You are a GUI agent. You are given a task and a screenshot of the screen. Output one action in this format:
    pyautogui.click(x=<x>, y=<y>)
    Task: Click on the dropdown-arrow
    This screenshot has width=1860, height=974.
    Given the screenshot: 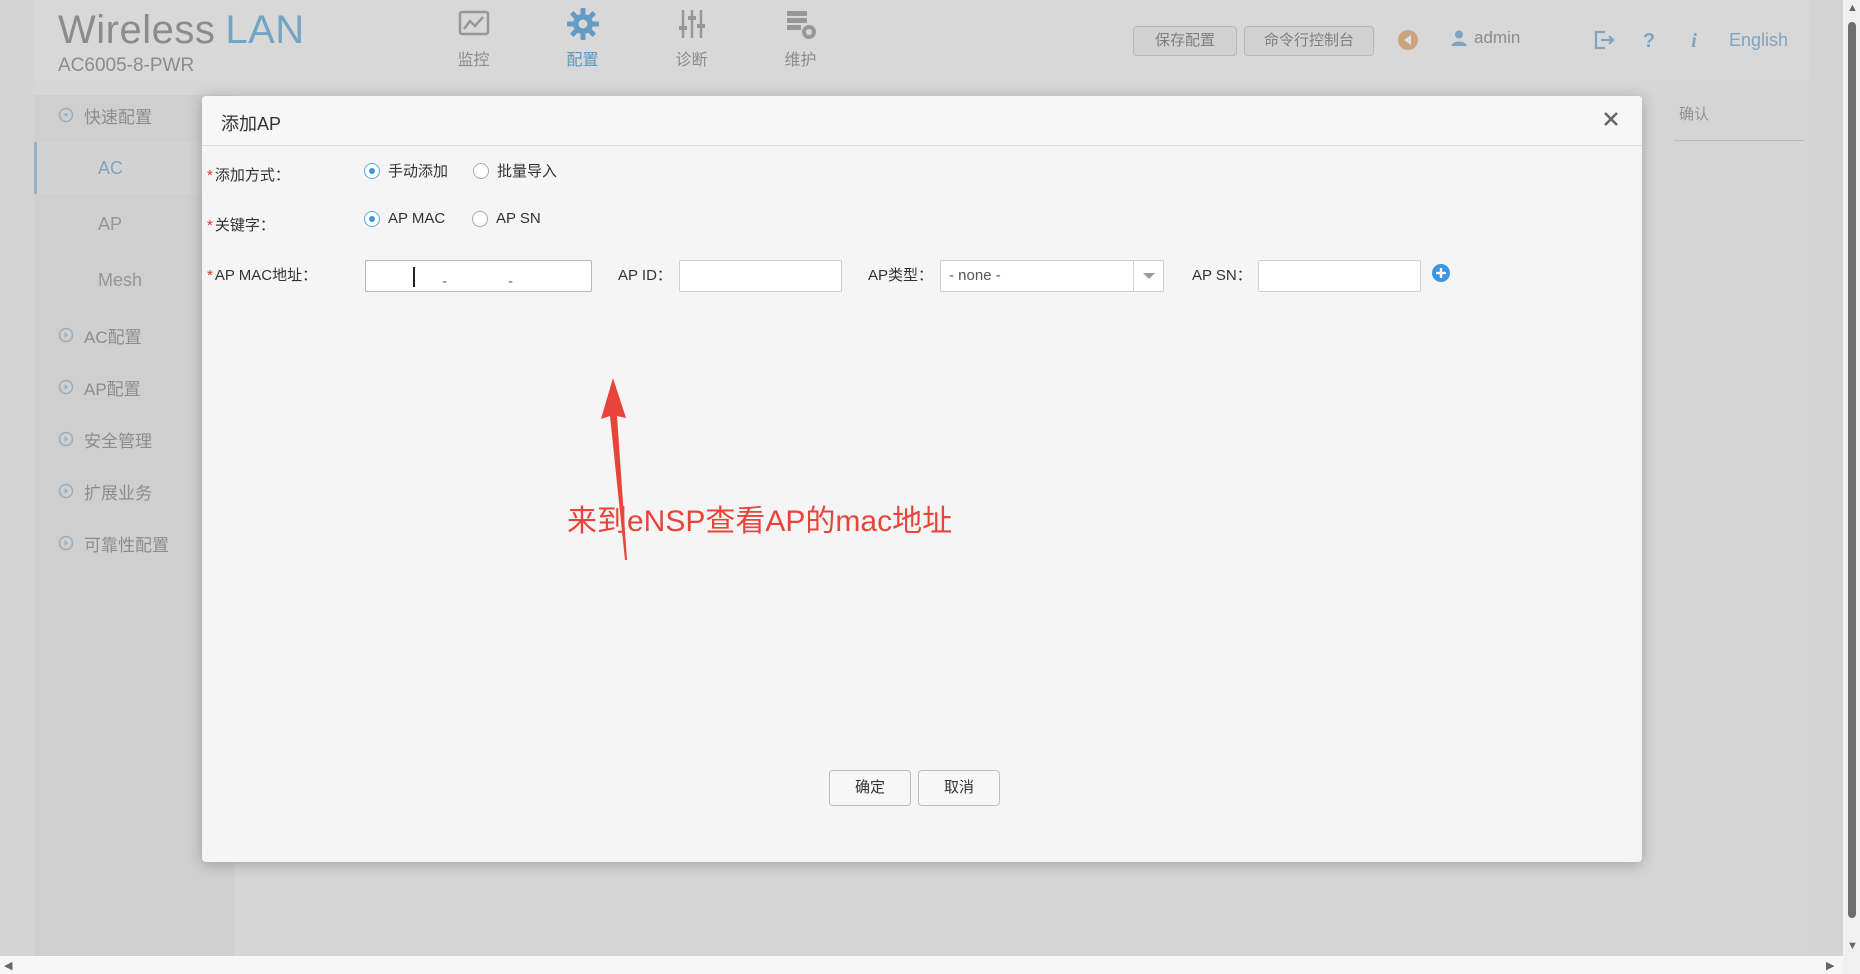 What is the action you would take?
    pyautogui.click(x=1148, y=276)
    